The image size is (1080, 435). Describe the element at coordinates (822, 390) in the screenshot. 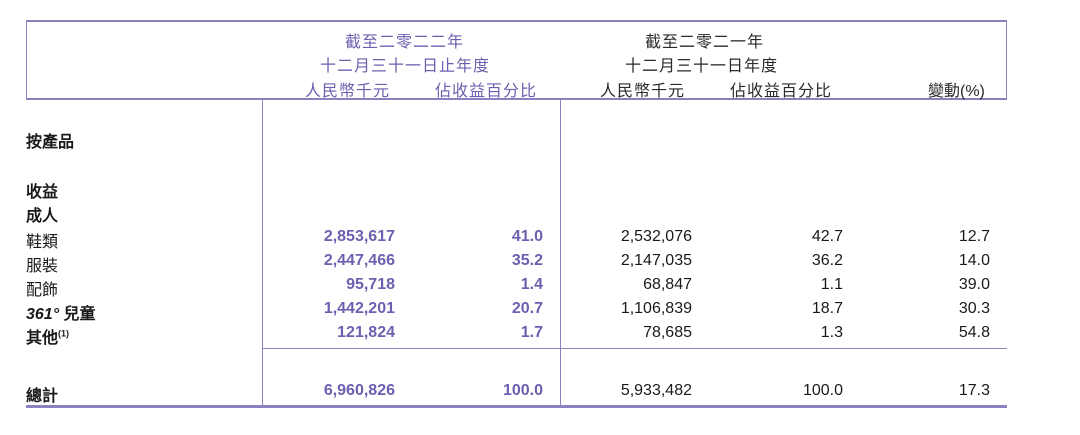

I see `total-2021-pct: 100.0` at that location.